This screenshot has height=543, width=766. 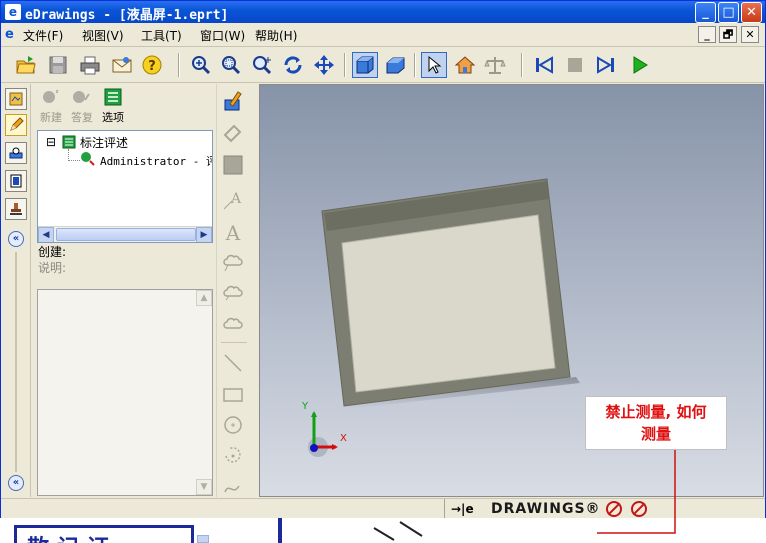 What do you see at coordinates (125, 186) in the screenshot?
I see `markup-tree: ⊟ 标注评述 Administrator - 评 ◀ ▶` at bounding box center [125, 186].